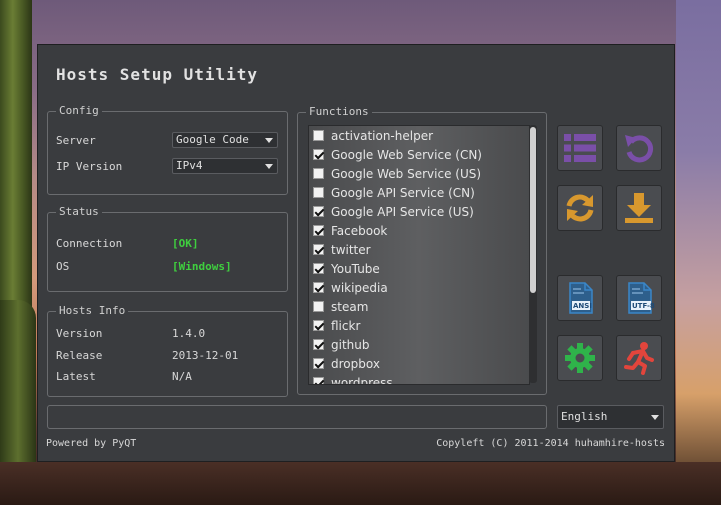  I want to click on desktop-background-right, so click(698, 252).